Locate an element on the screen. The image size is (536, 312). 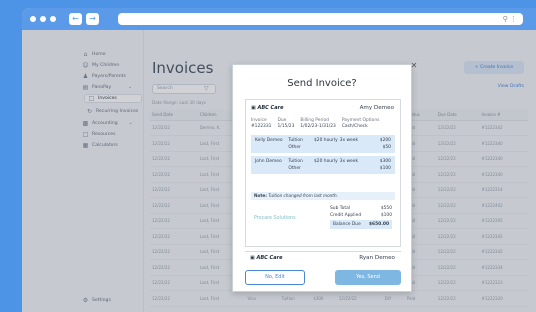
procare-logo: Procare Solutions is located at coordinates (275, 218).